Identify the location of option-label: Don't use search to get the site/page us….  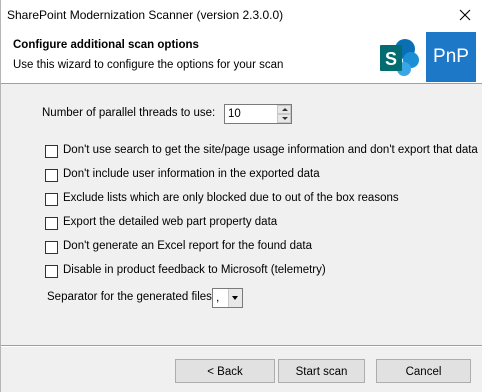
(270, 150).